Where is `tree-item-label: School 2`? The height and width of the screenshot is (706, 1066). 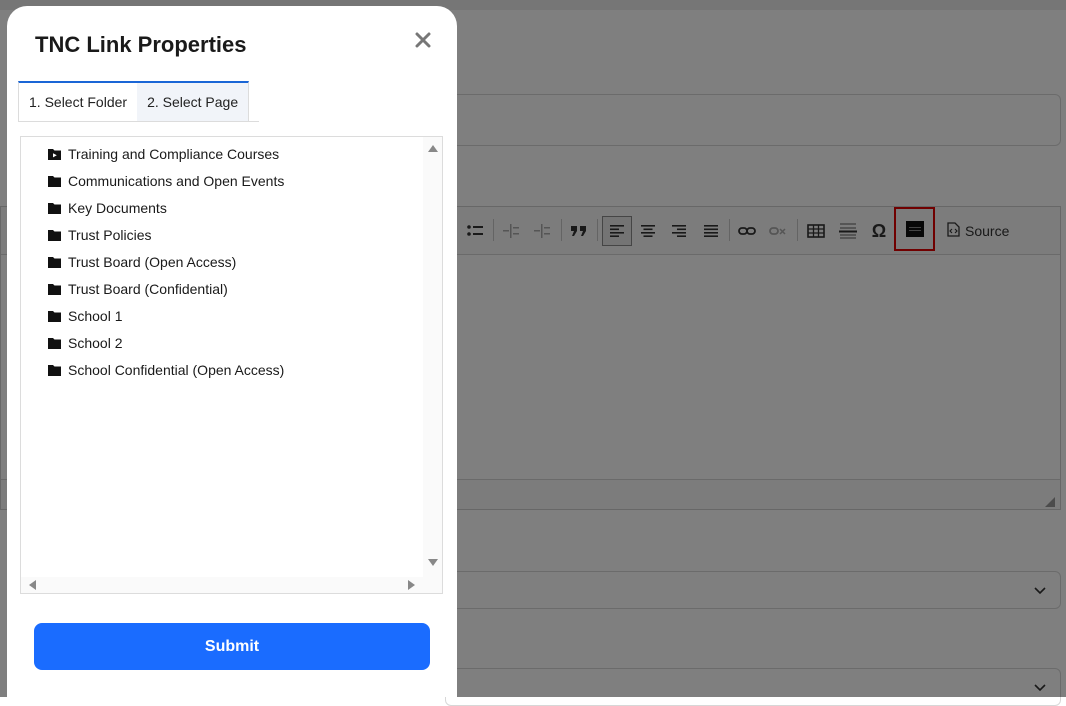 tree-item-label: School 2 is located at coordinates (95, 343).